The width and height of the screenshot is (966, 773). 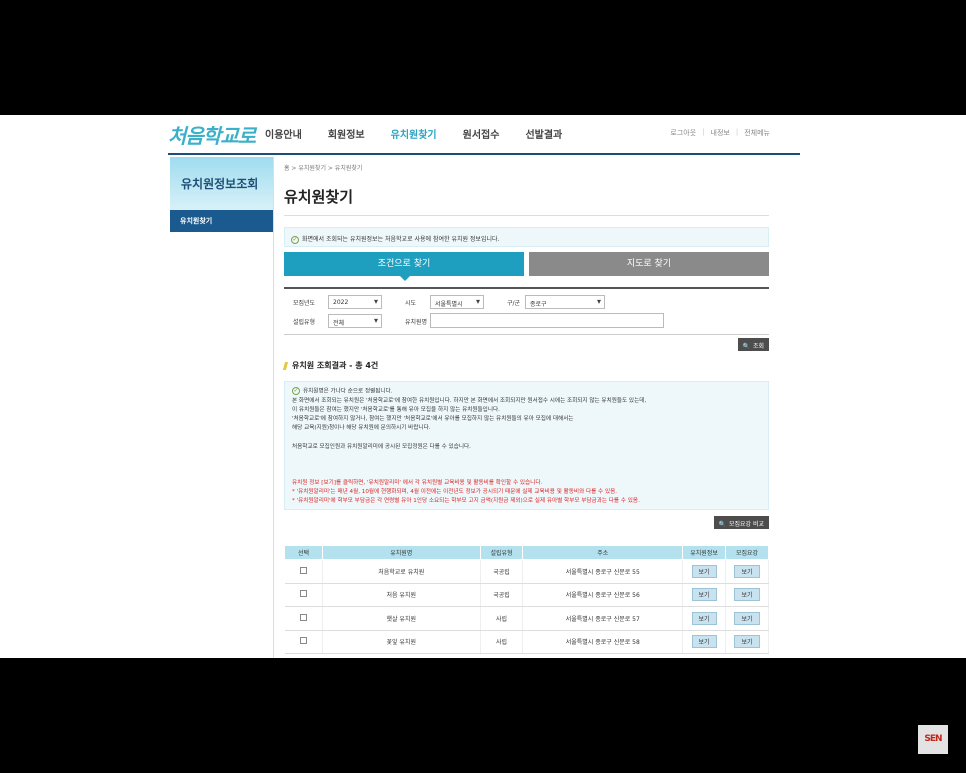 I want to click on gu-label: 구/군, so click(x=514, y=303).